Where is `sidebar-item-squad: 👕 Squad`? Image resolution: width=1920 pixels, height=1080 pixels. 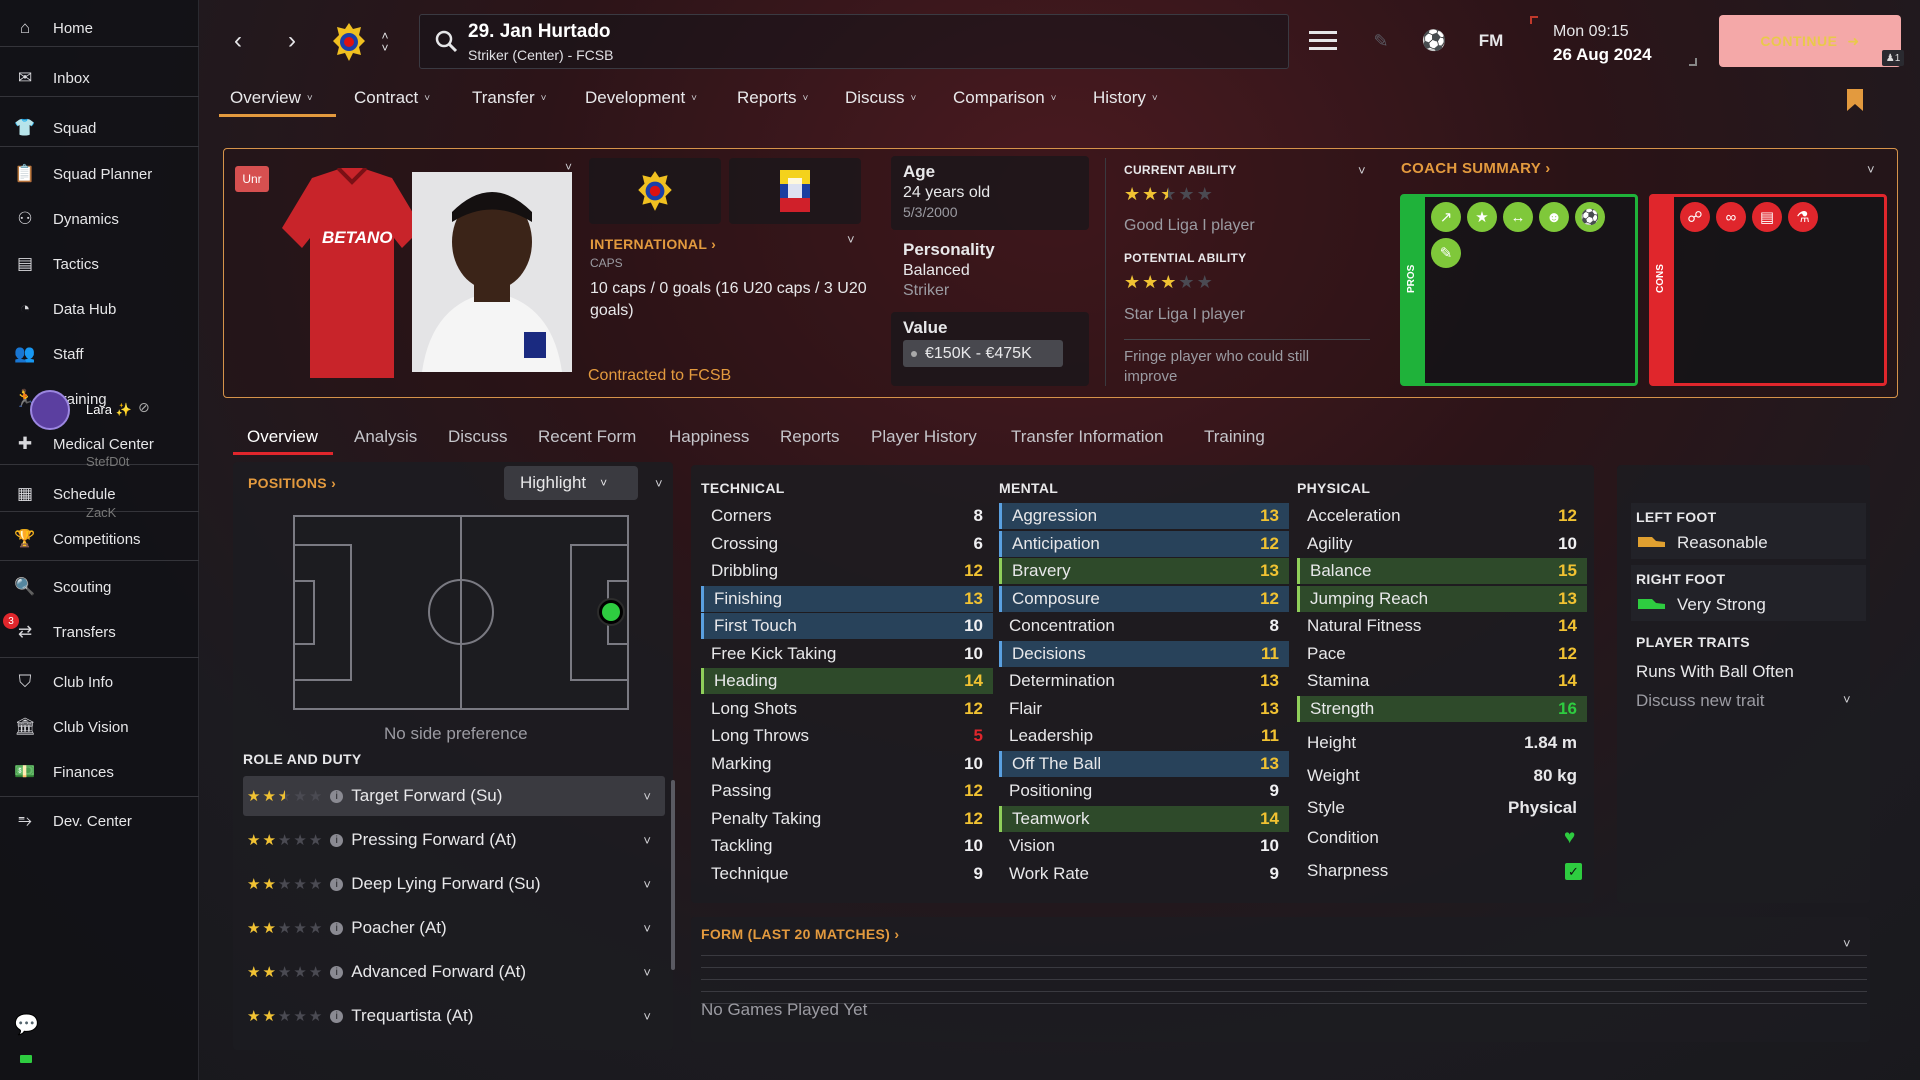
sidebar-item-squad: 👕 Squad is located at coordinates (99, 128).